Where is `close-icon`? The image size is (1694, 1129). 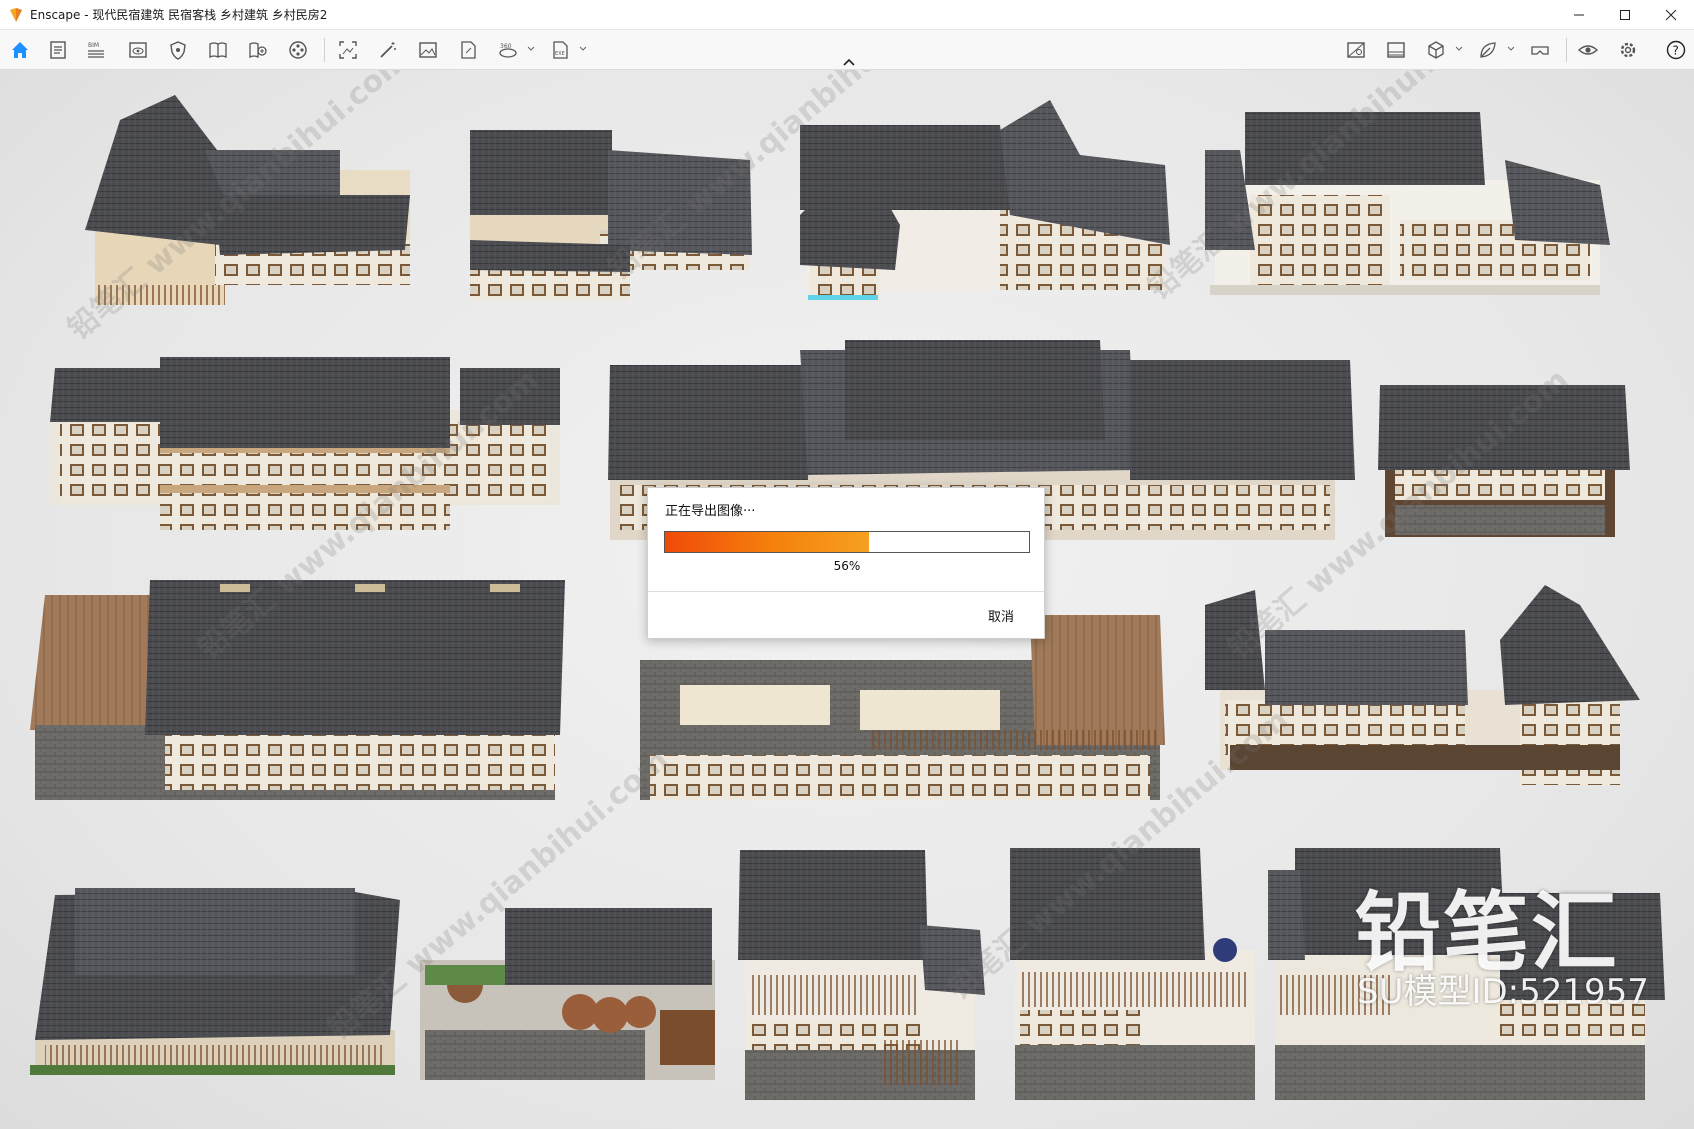 close-icon is located at coordinates (1671, 15).